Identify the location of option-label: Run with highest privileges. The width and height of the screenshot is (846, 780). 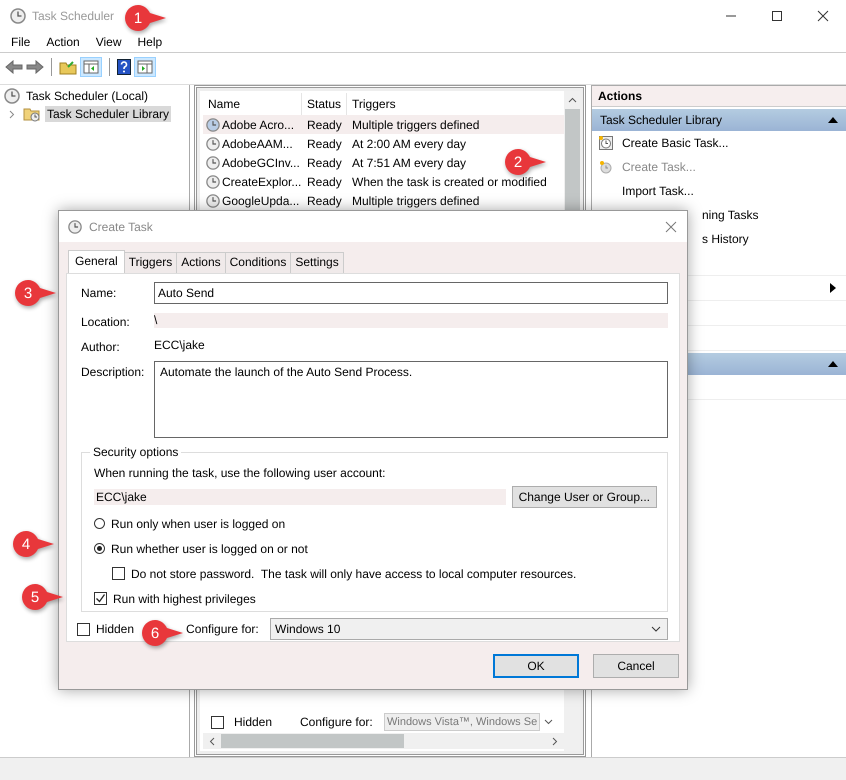
(184, 599).